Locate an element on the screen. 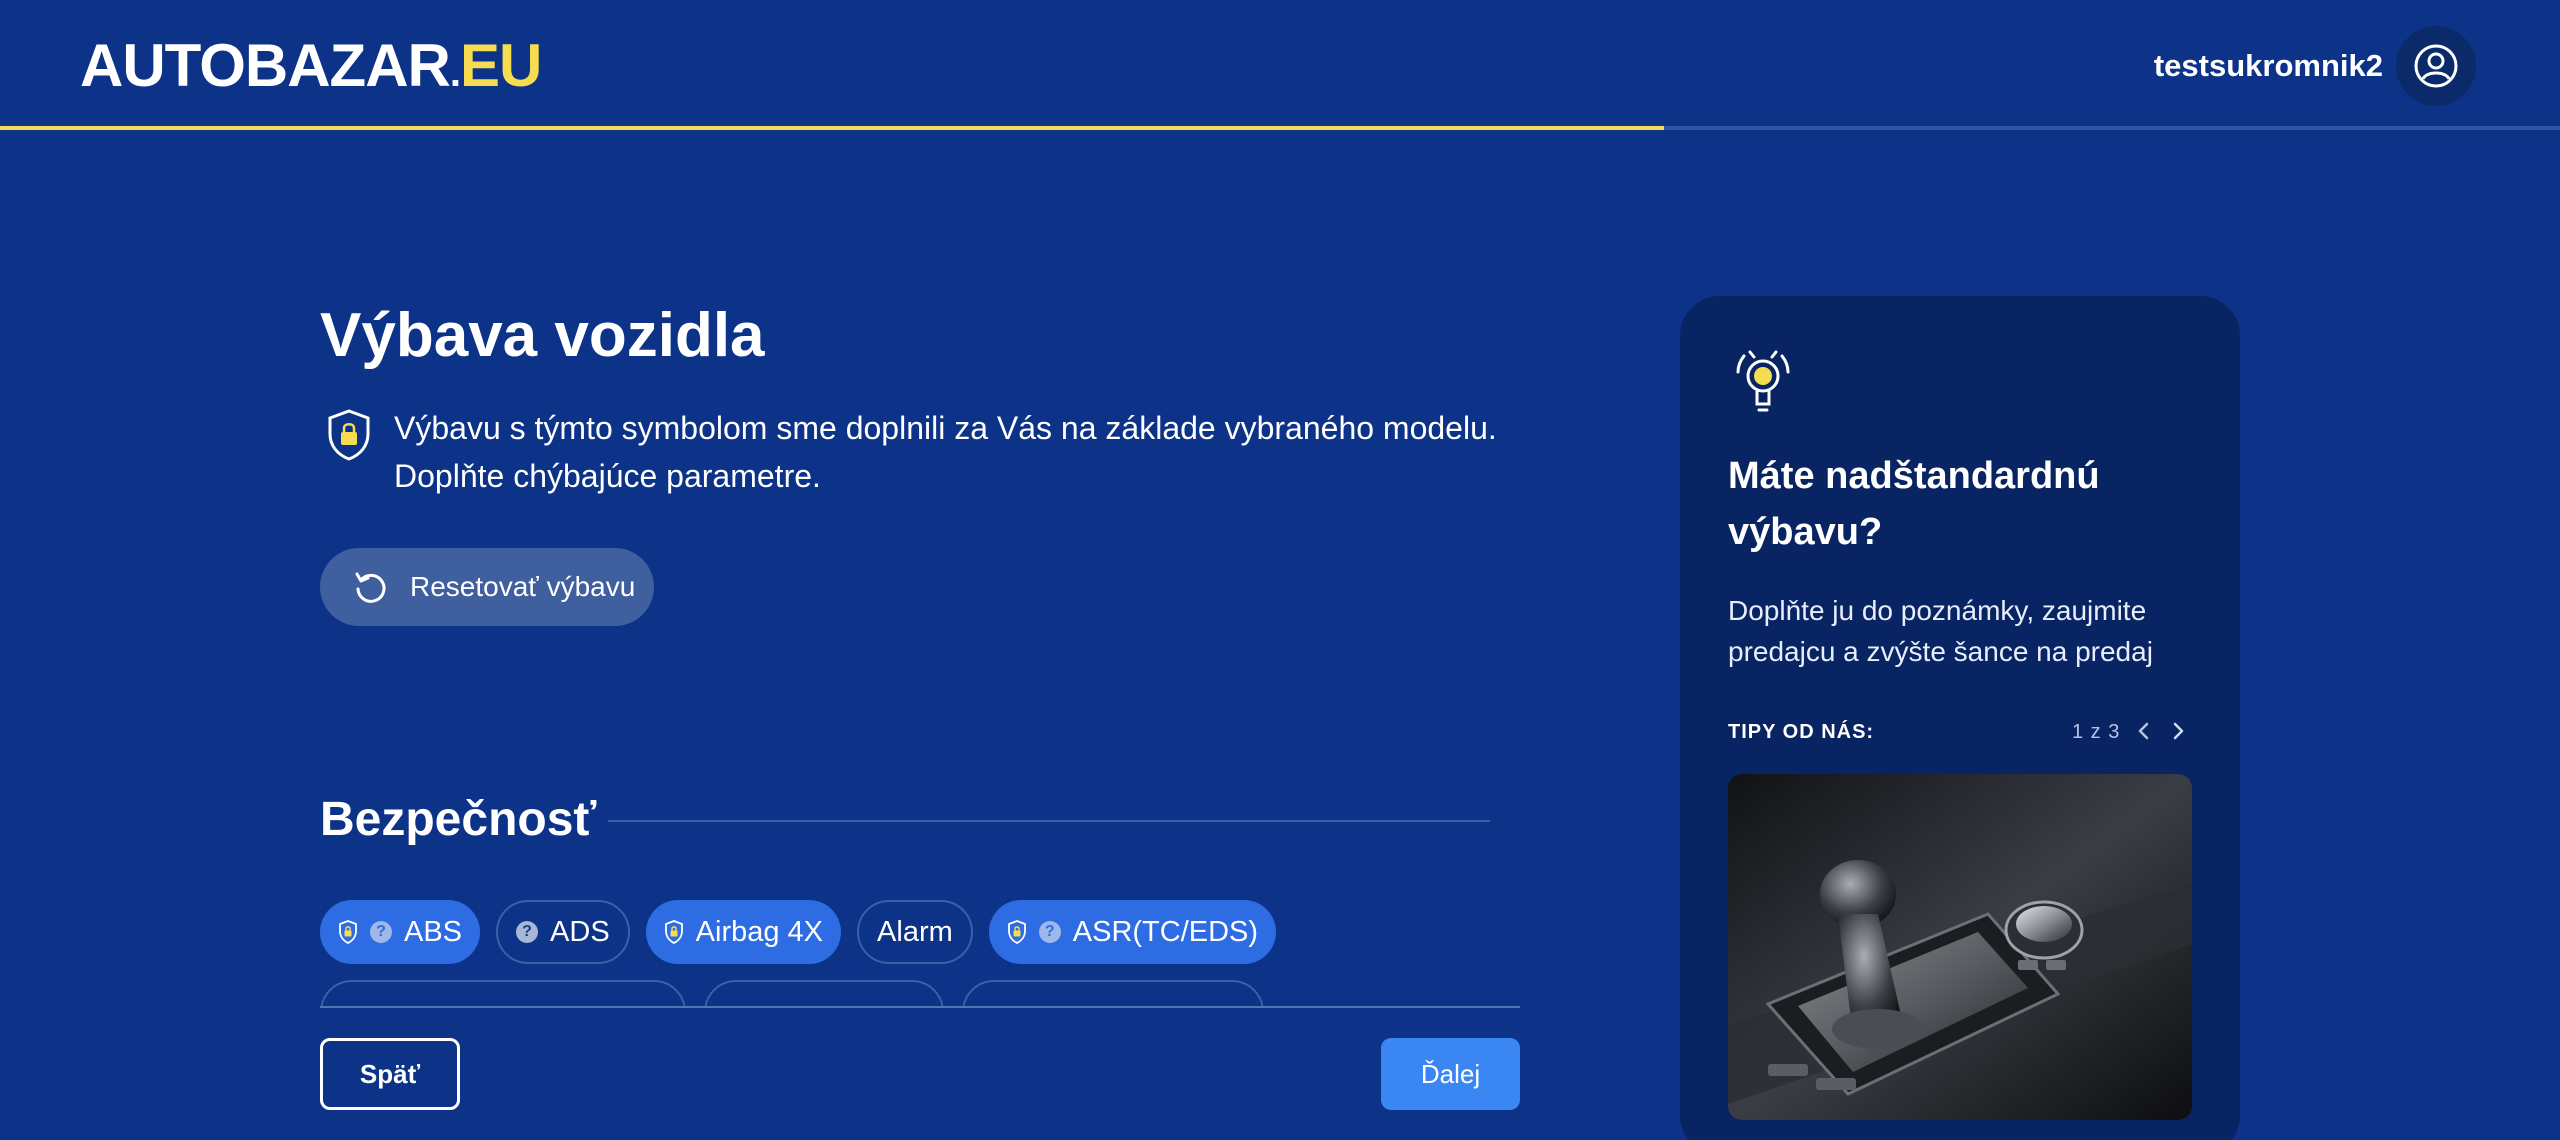 The height and width of the screenshot is (1140, 2560). reset-equipment-button: Resetovať výbavu is located at coordinates (487, 587).